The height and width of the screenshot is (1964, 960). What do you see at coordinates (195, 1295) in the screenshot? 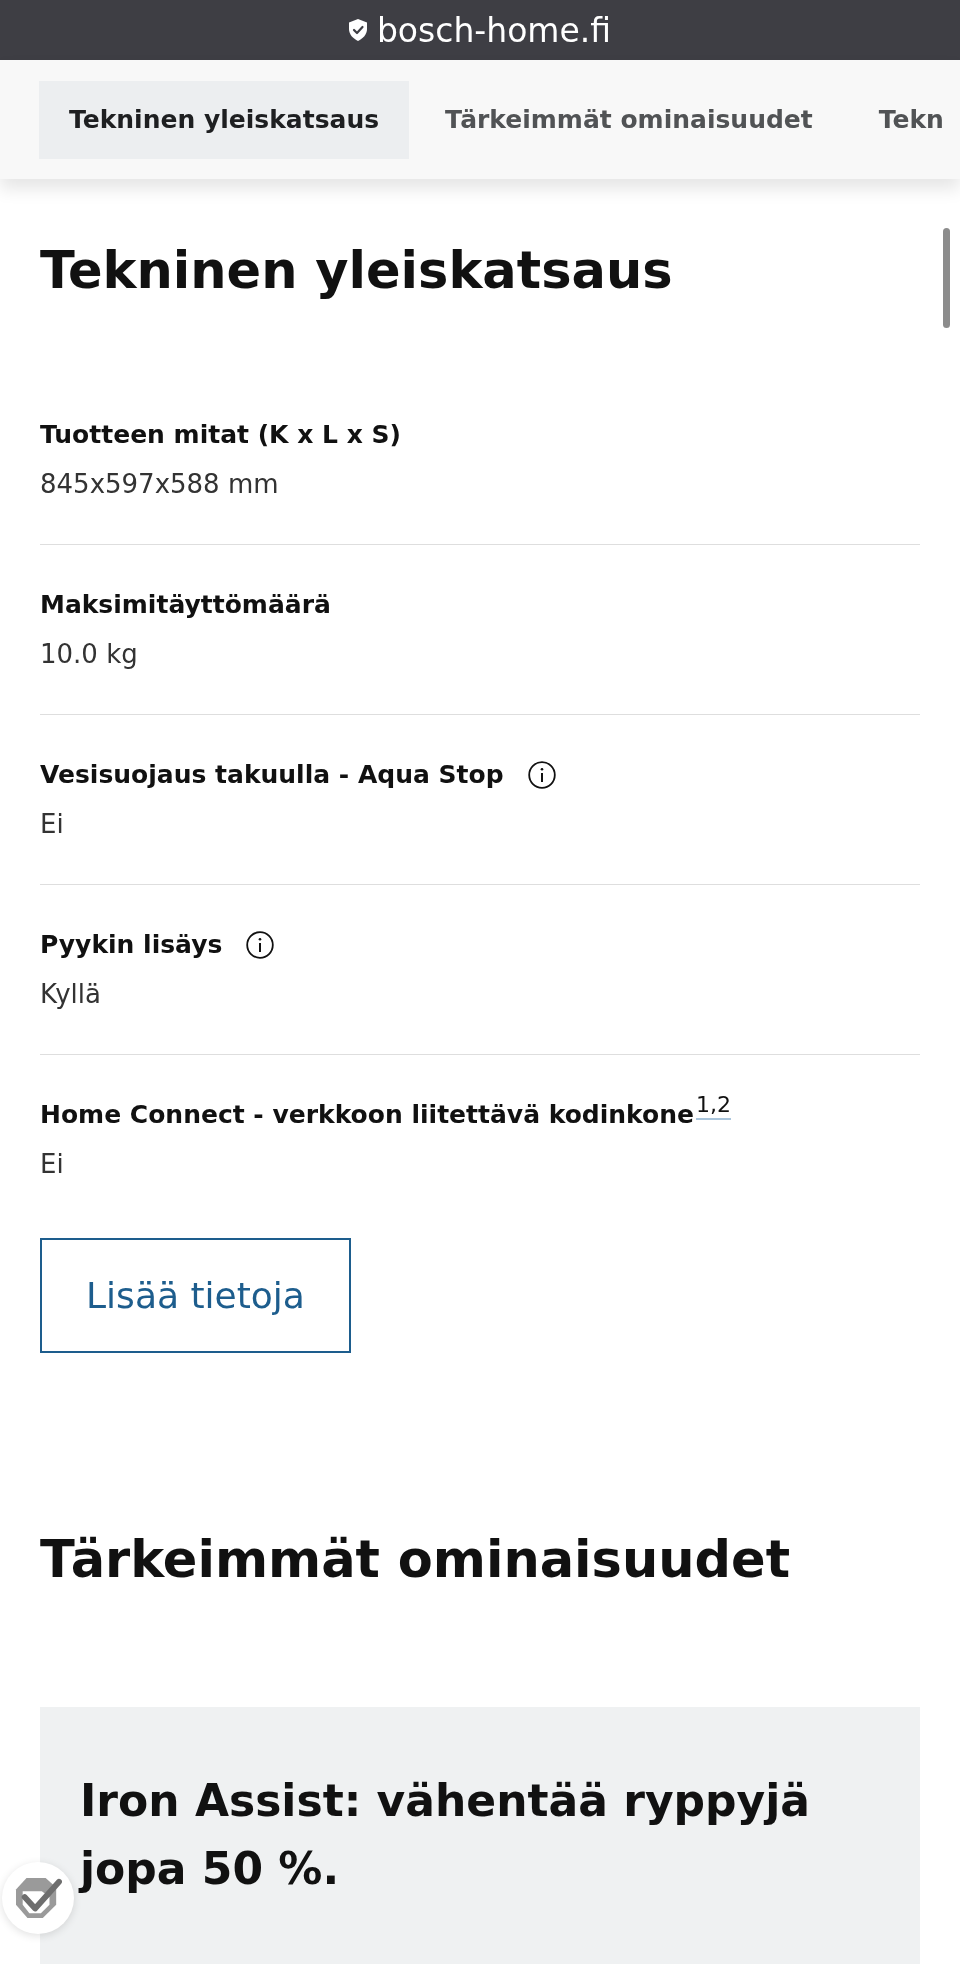
I see `more-info-button: Lisää tietoja` at bounding box center [195, 1295].